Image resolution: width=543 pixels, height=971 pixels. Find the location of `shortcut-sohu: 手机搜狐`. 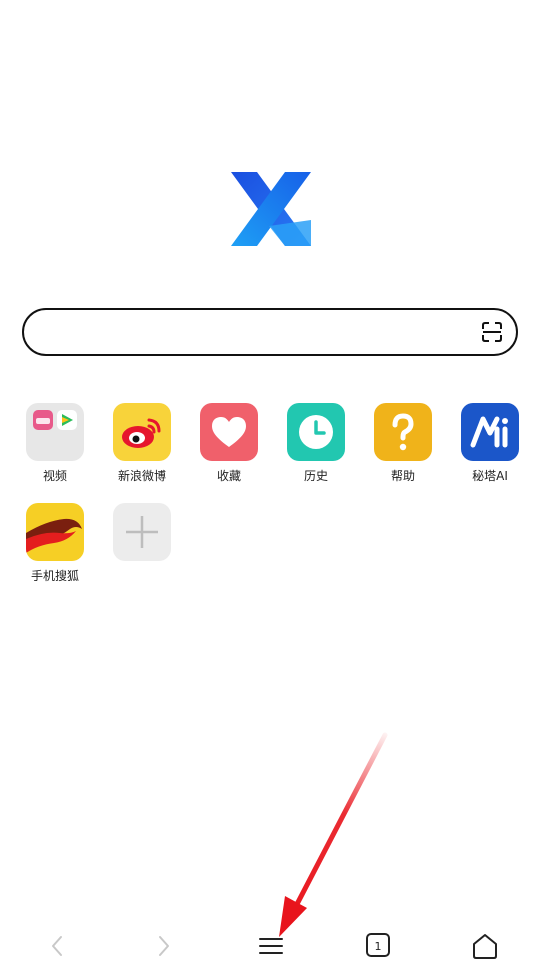

shortcut-sohu: 手机搜狐 is located at coordinates (55, 543).